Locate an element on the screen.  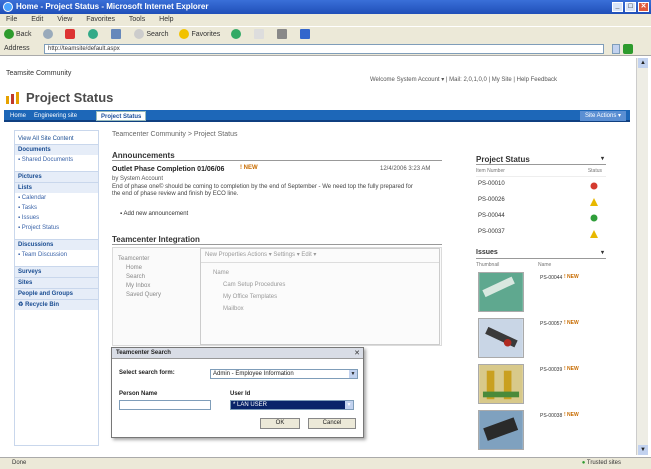
nav-heading-people: People and Groups is located at coordinates (56, 293).